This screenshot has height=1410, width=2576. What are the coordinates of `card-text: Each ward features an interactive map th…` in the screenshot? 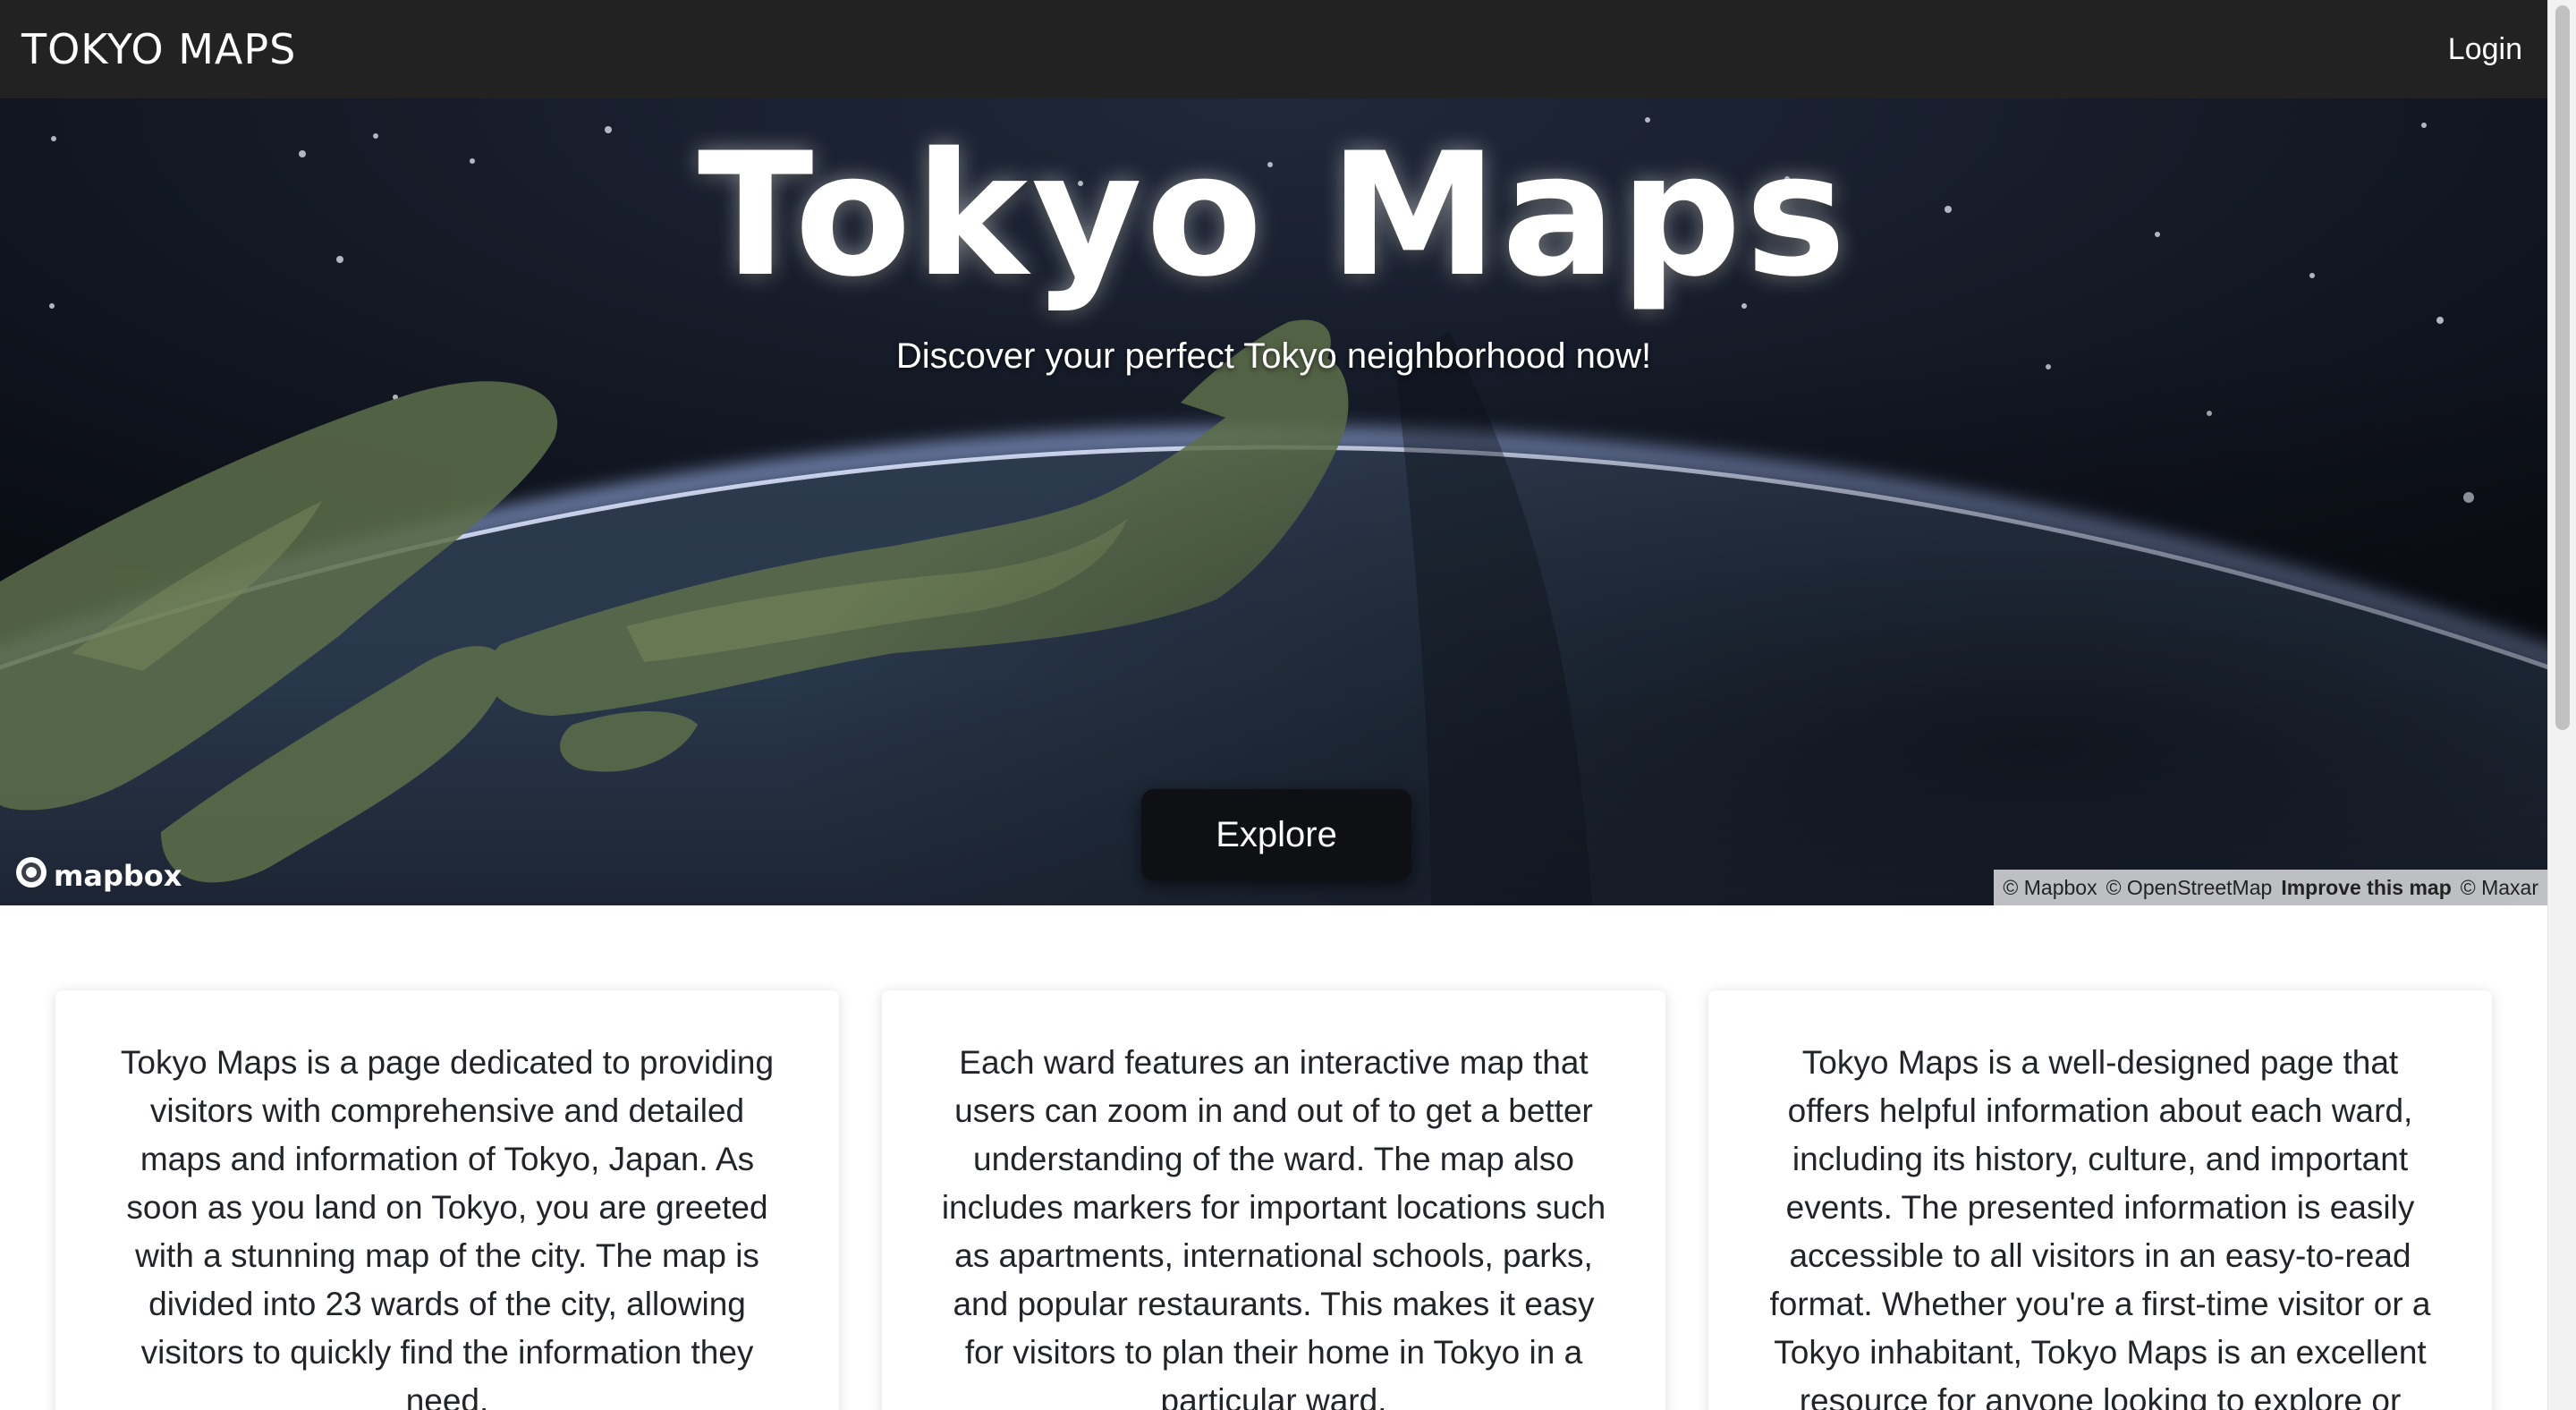 It's located at (1273, 1227).